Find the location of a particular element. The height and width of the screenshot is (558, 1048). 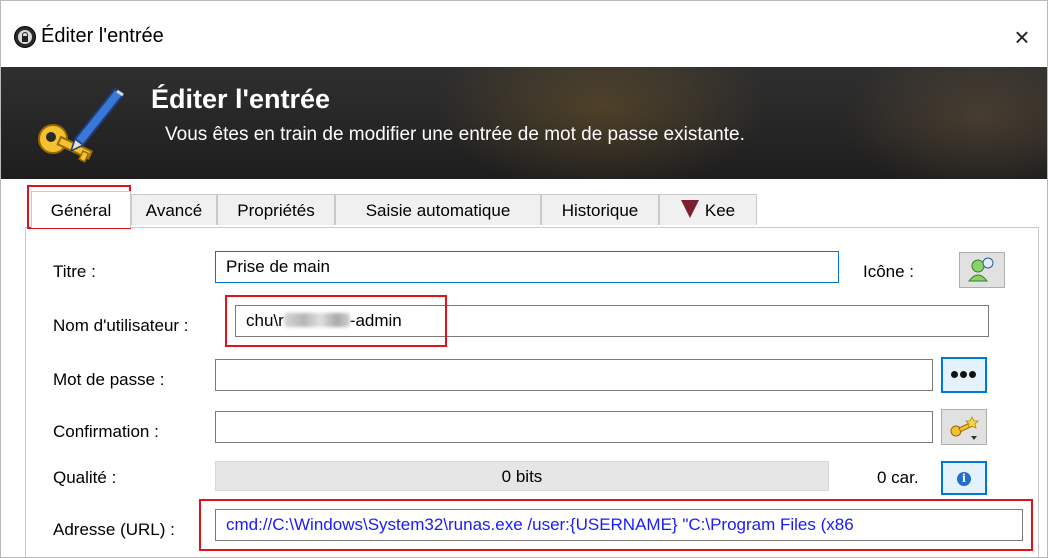

toggle-password-visibility-button is located at coordinates (964, 375).